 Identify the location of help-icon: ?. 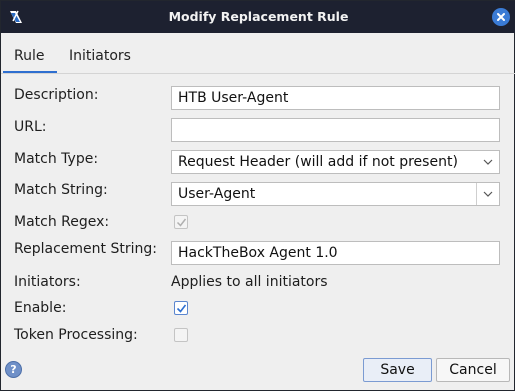
(13, 369).